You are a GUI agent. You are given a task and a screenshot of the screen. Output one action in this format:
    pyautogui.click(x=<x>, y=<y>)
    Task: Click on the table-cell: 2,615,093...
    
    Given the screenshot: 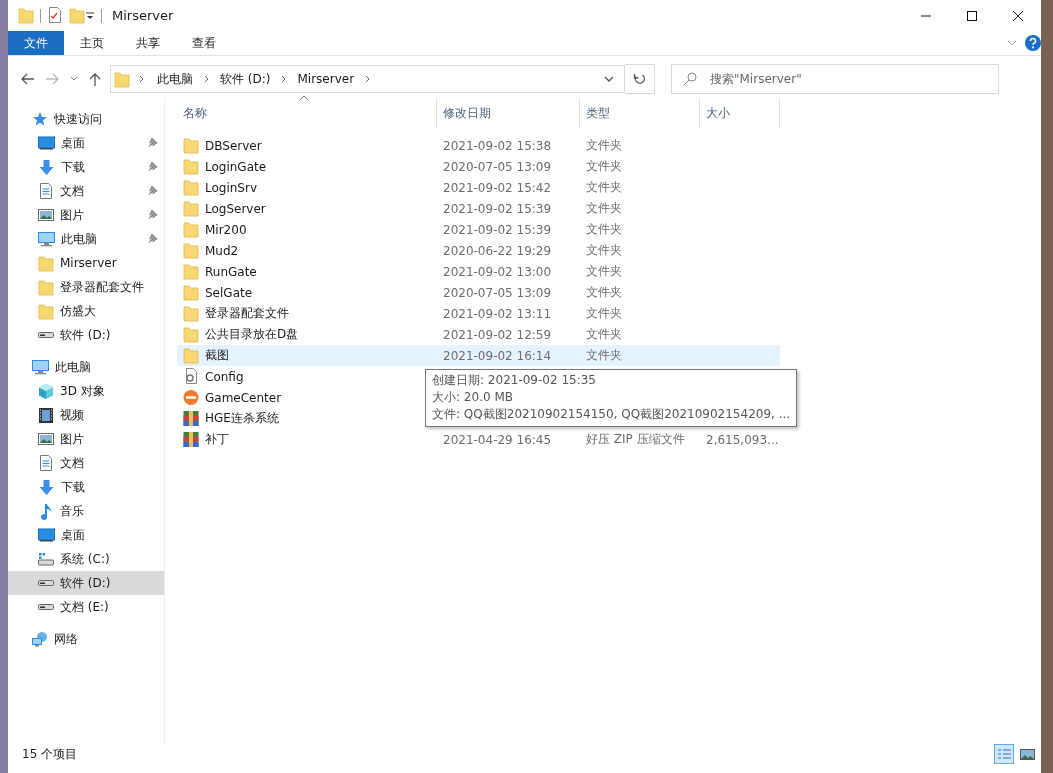 What is the action you would take?
    pyautogui.click(x=742, y=439)
    